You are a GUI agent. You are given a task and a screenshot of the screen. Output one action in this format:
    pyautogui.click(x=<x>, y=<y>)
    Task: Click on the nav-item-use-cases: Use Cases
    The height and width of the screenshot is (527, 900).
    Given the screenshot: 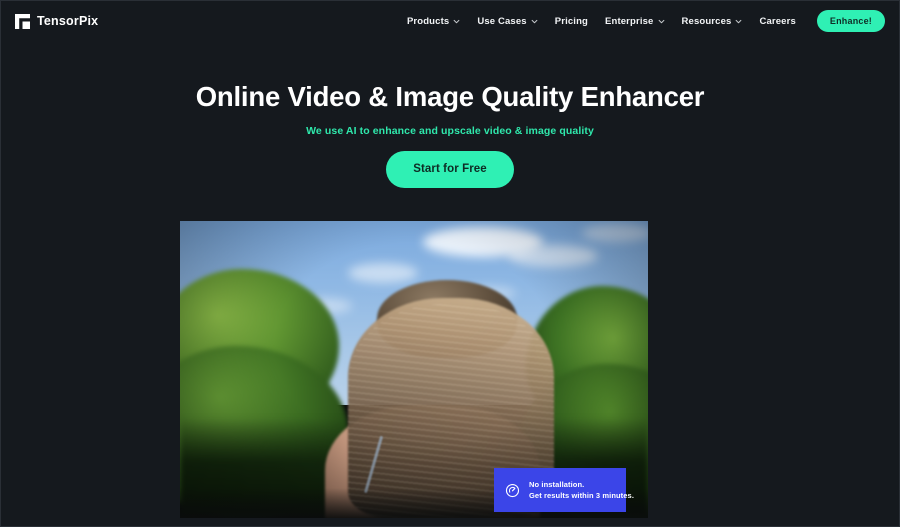 What is the action you would take?
    pyautogui.click(x=507, y=21)
    